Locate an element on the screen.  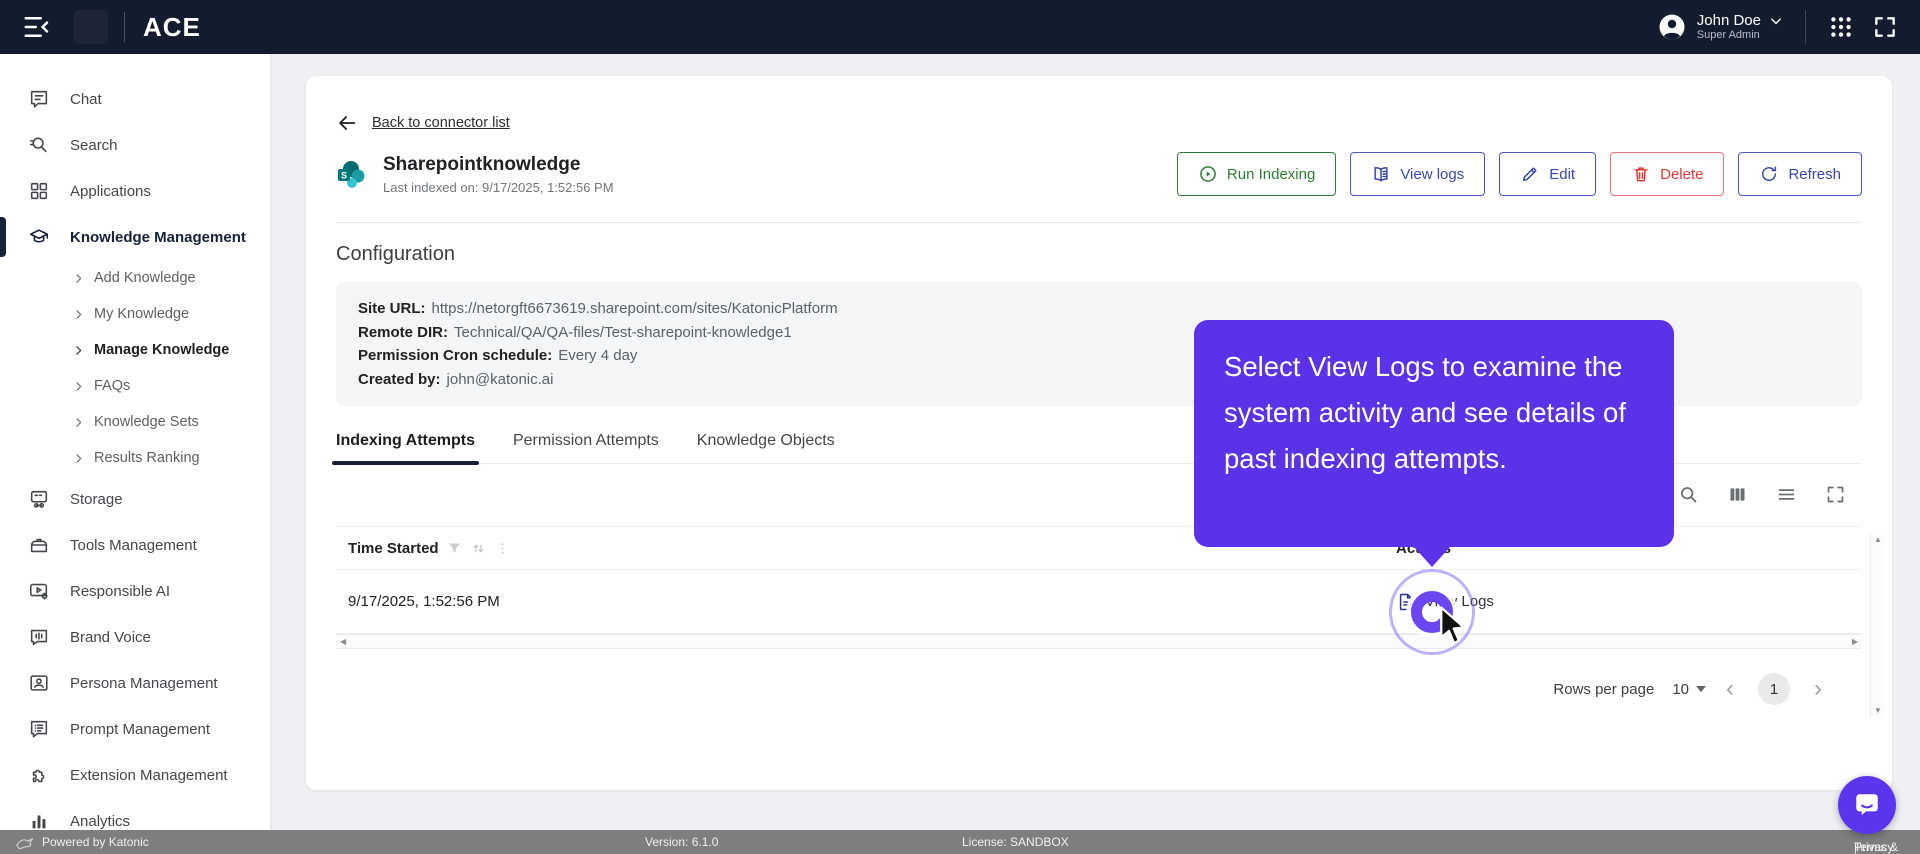
sidebar-item-label: Knowledge Management is located at coordinates (158, 237).